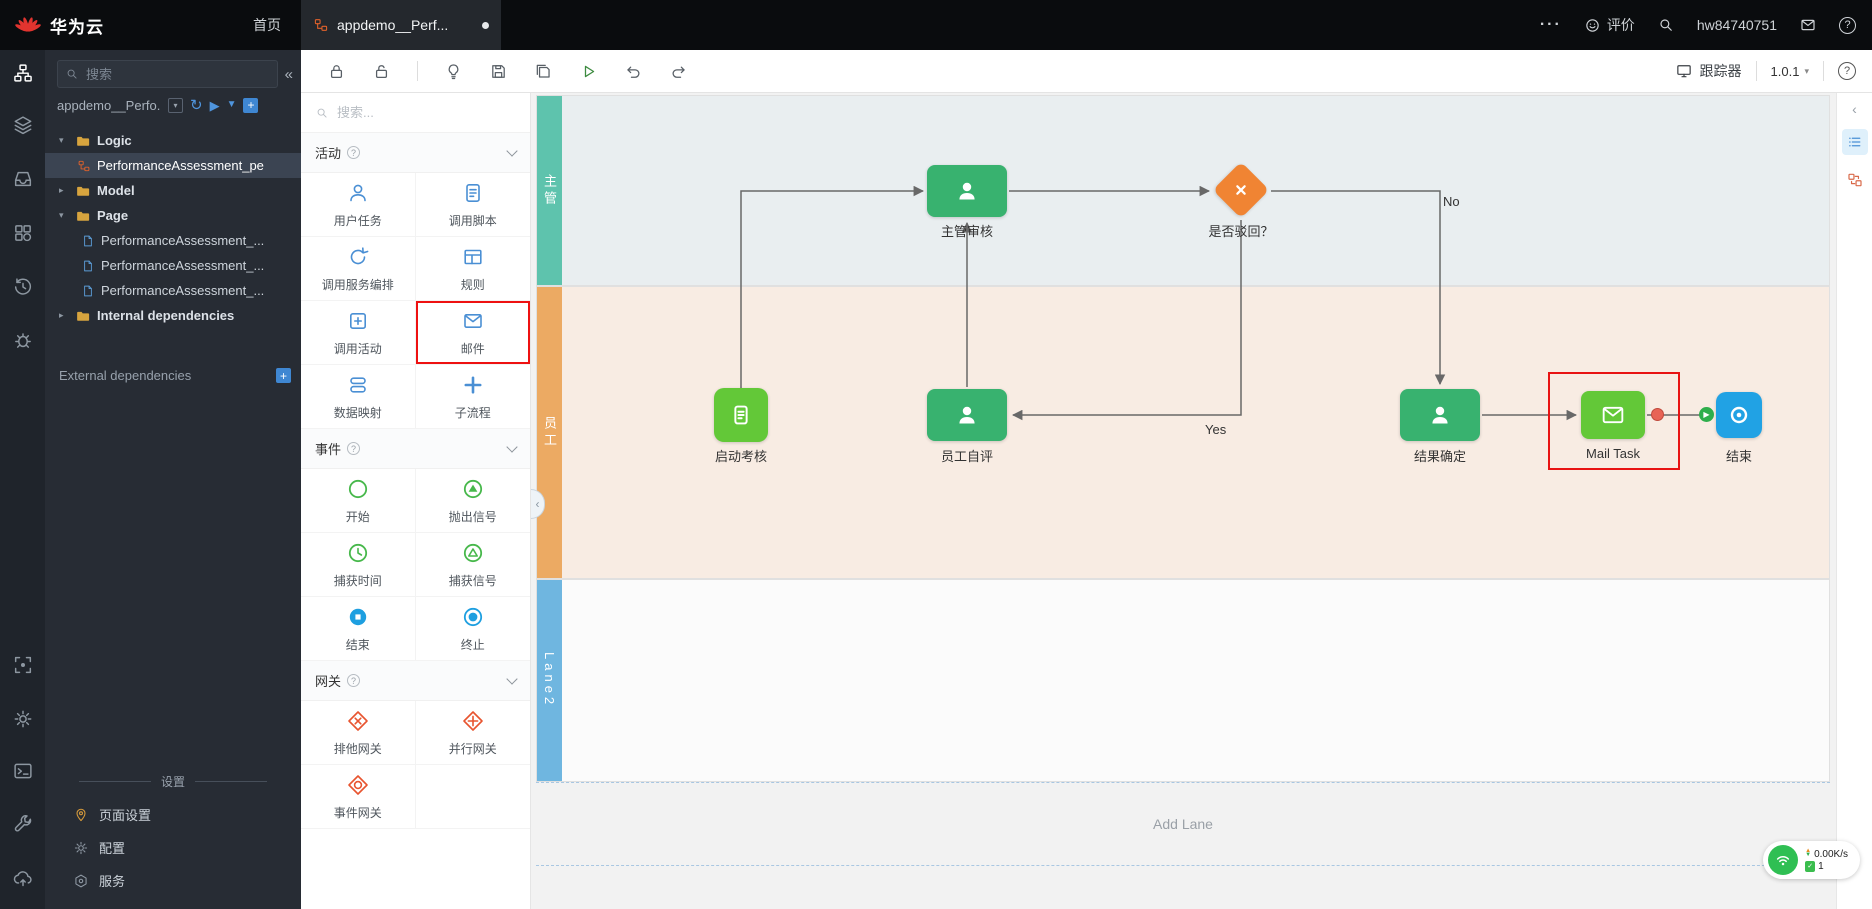  I want to click on add-resource-button: +, so click(251, 105).